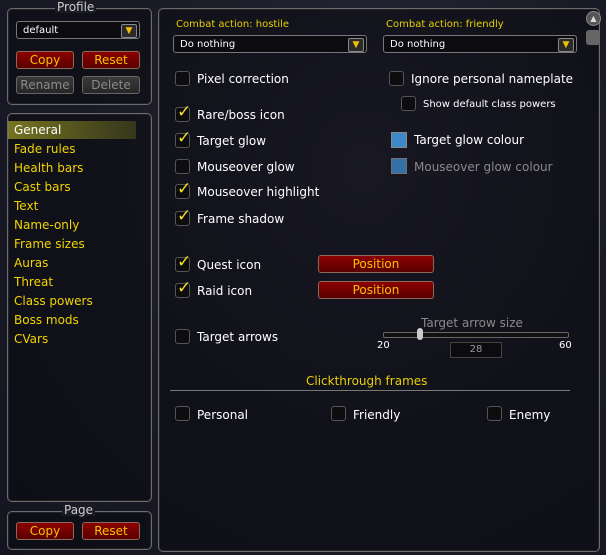 The height and width of the screenshot is (555, 606). I want to click on slider-min: 20, so click(383, 345).